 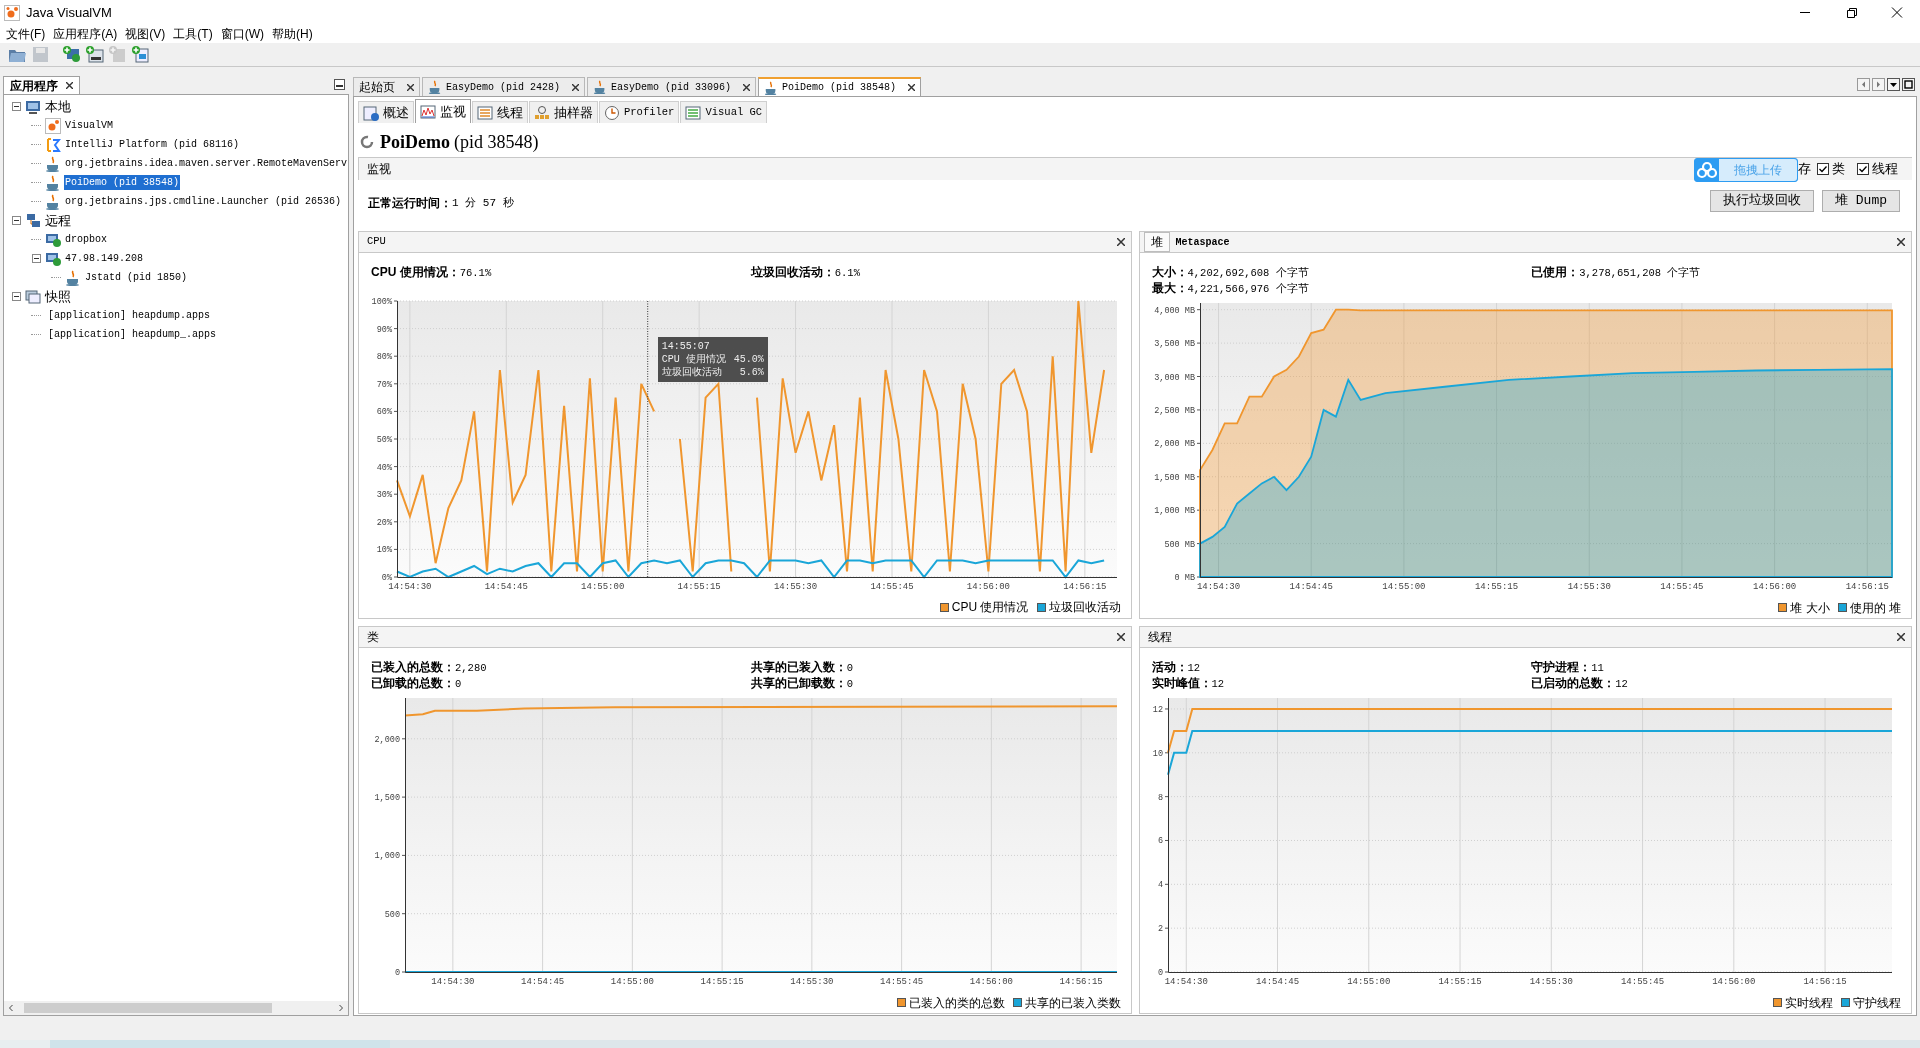 I want to click on stat-value: 3,278,651,208 个字节, so click(x=1640, y=273).